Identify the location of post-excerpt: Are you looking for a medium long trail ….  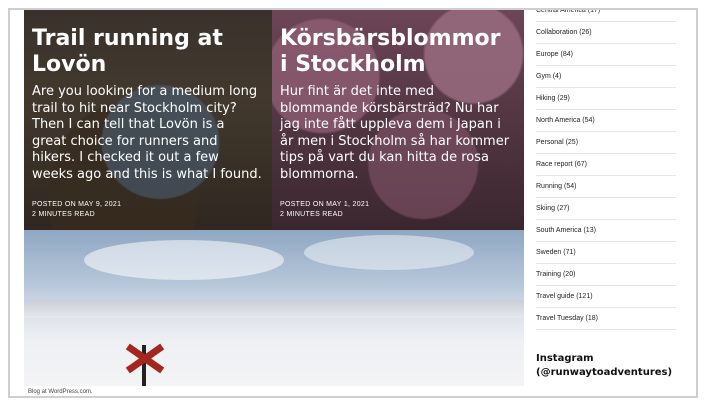
(147, 133).